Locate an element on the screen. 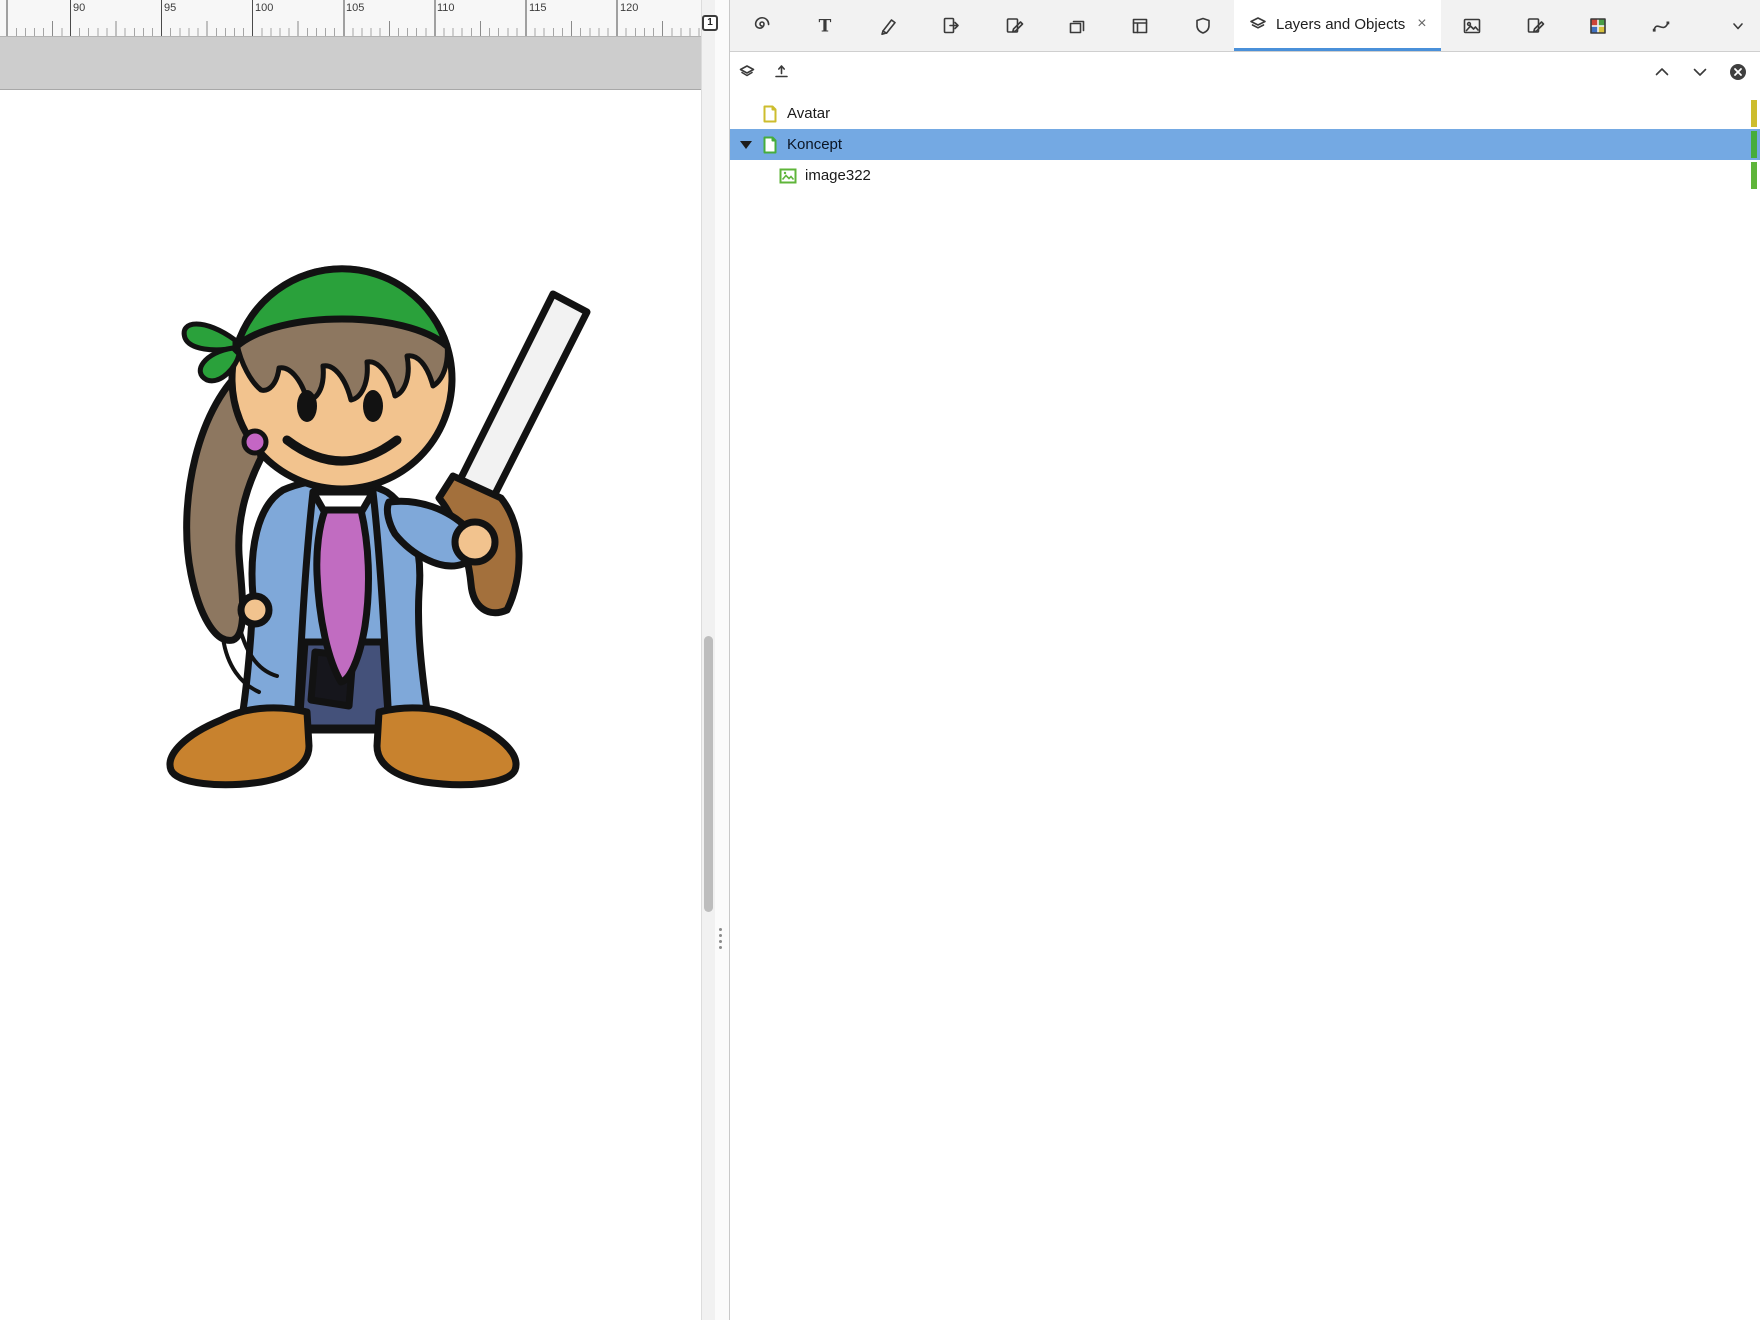 This screenshot has width=1760, height=1320. active-tab-label: Layers and Objects is located at coordinates (1341, 24).